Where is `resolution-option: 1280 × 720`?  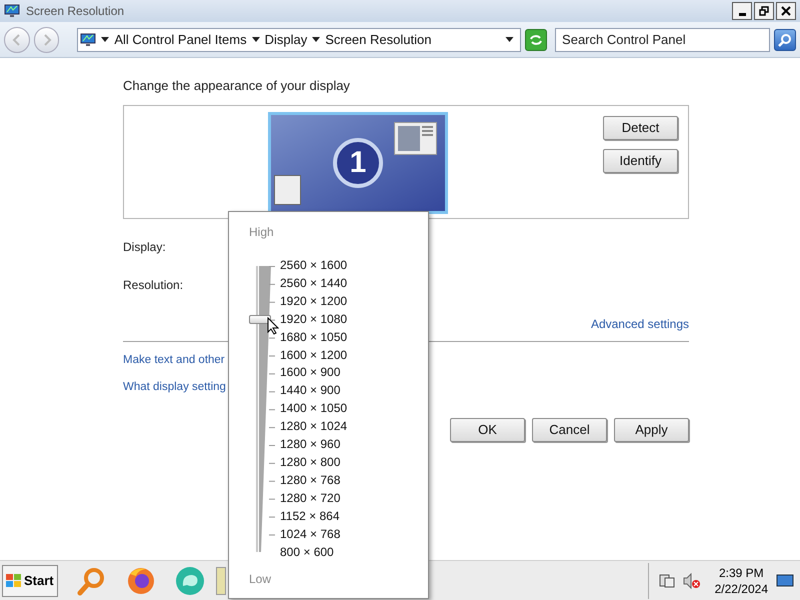 resolution-option: 1280 × 720 is located at coordinates (314, 499).